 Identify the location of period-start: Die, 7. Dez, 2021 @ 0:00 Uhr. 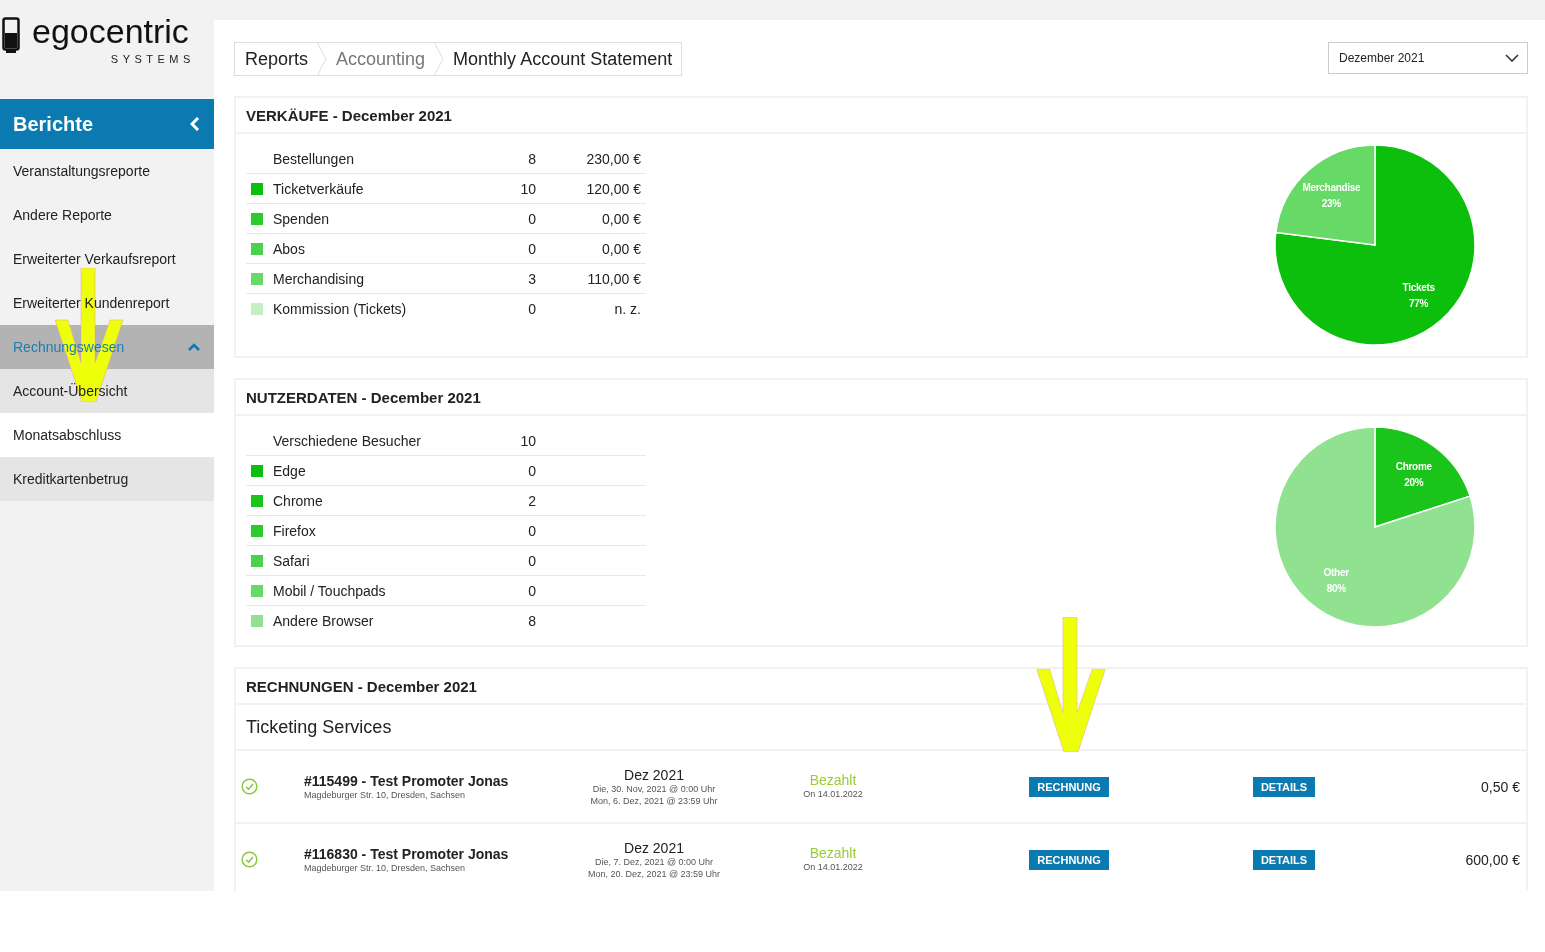
(654, 861).